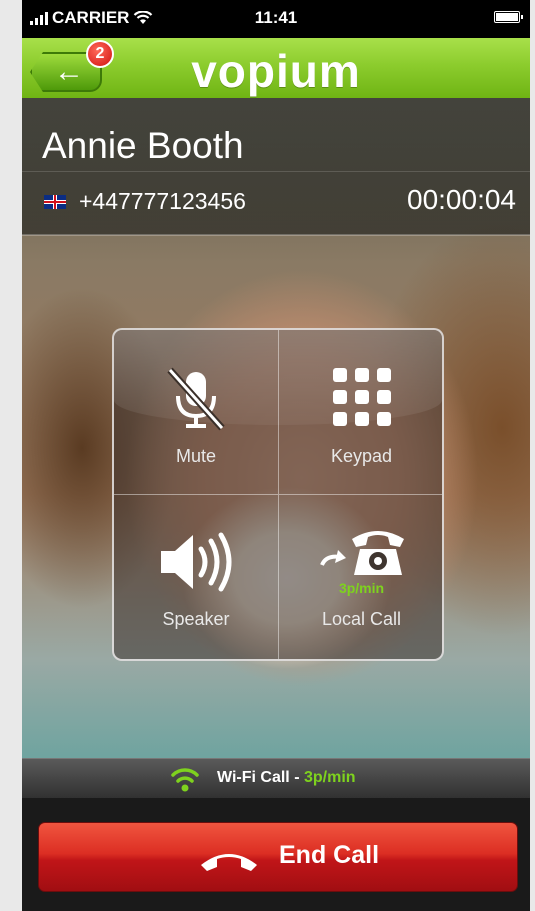 The width and height of the screenshot is (535, 911). I want to click on speaker-button: Speaker, so click(196, 577).